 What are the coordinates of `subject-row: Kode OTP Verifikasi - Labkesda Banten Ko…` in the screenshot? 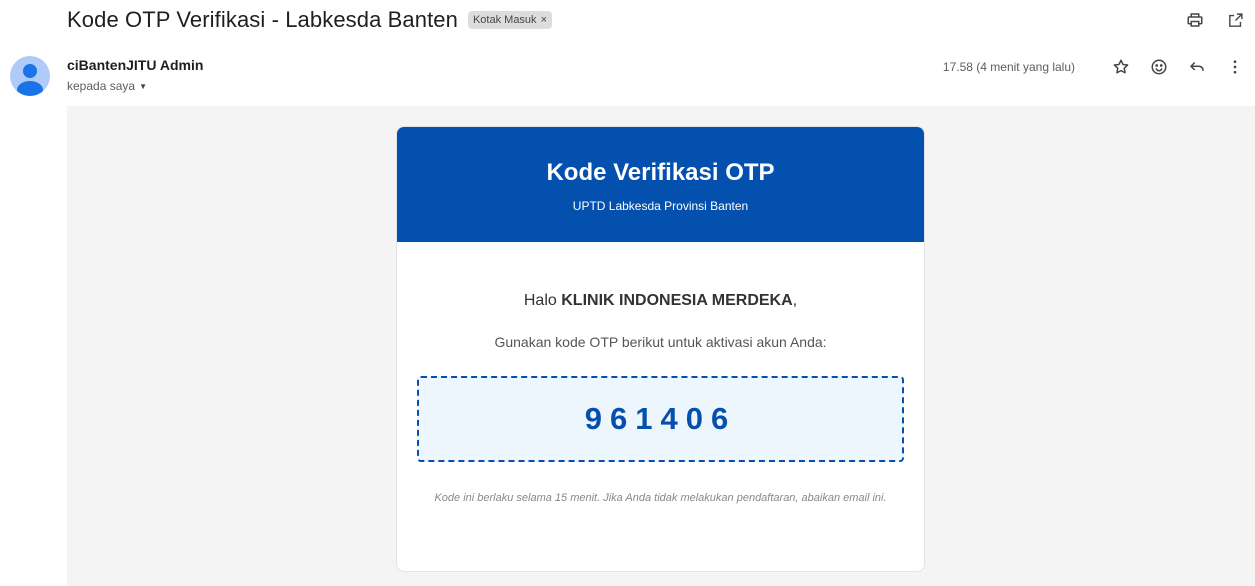 It's located at (309, 20).